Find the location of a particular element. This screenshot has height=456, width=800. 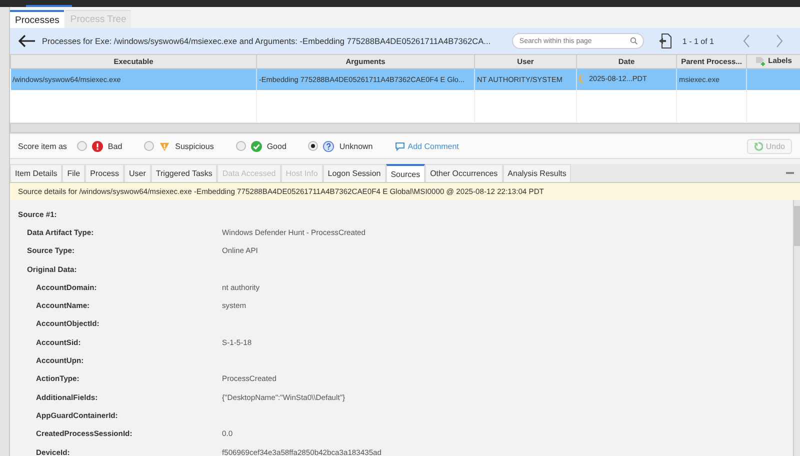

moon-icon is located at coordinates (582, 78).